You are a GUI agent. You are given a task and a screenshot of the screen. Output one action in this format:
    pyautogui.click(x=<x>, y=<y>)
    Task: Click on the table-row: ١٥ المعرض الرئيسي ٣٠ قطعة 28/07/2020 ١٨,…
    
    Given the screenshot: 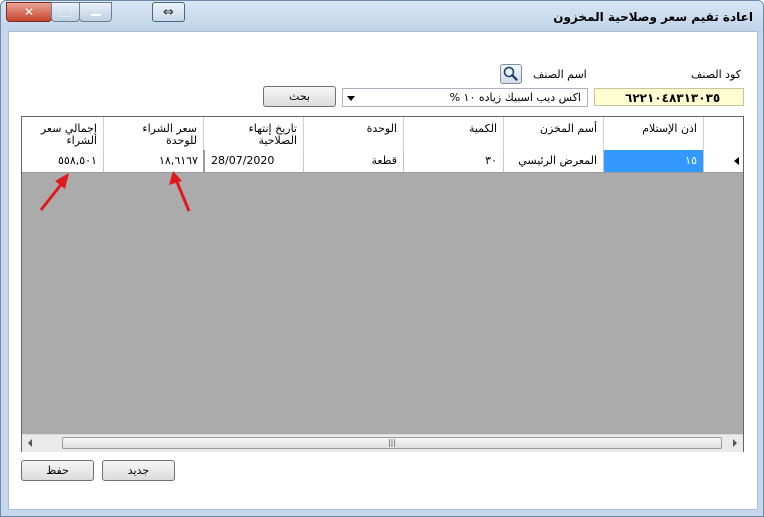 What is the action you would take?
    pyautogui.click(x=382, y=161)
    